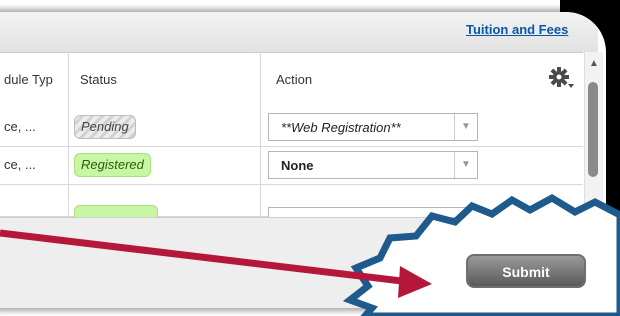 This screenshot has width=620, height=316. I want to click on submit-button: Submit, so click(526, 271).